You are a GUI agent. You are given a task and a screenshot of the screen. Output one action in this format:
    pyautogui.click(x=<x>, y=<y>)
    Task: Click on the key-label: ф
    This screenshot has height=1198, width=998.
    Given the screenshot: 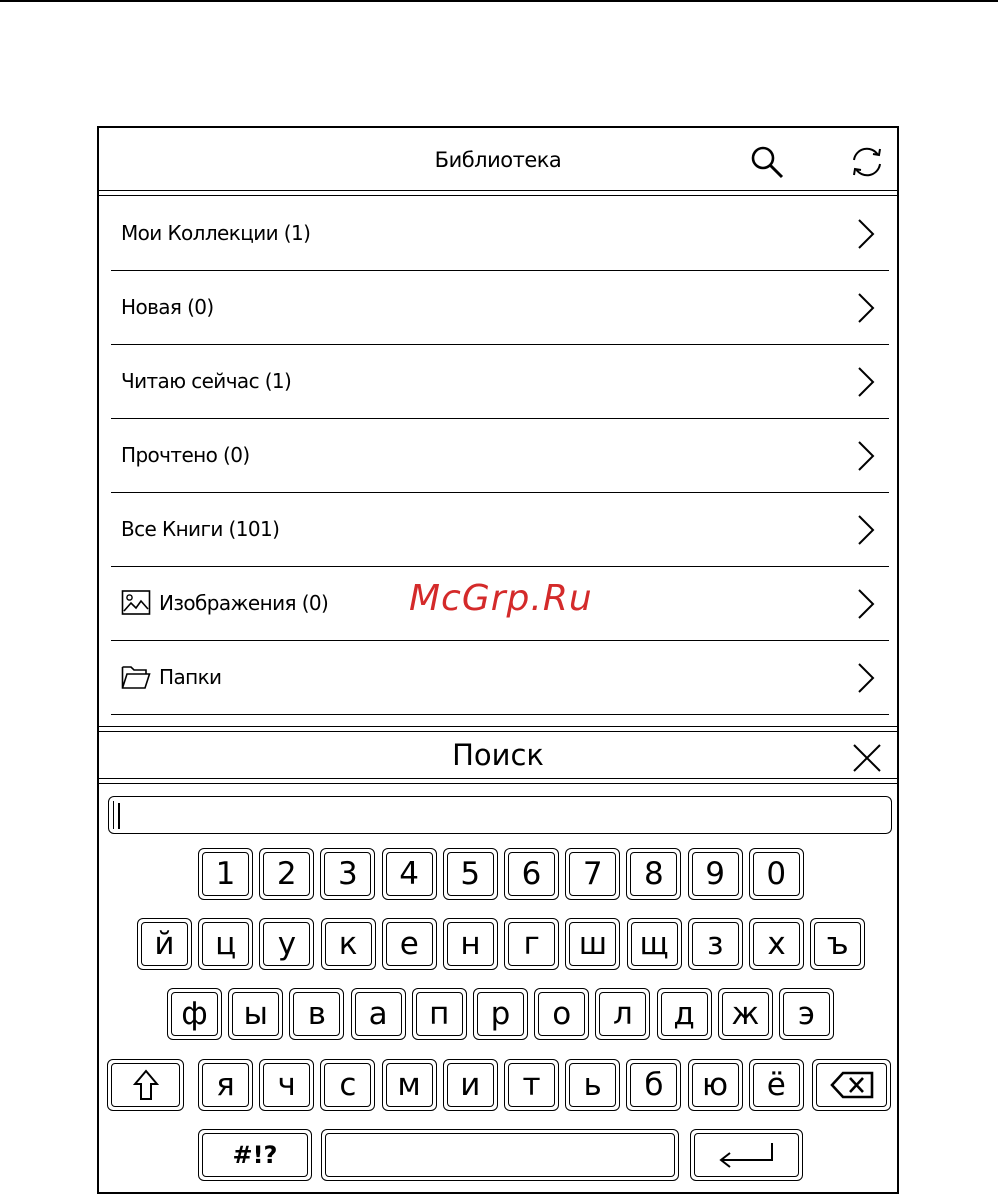 What is the action you would take?
    pyautogui.click(x=194, y=1013)
    